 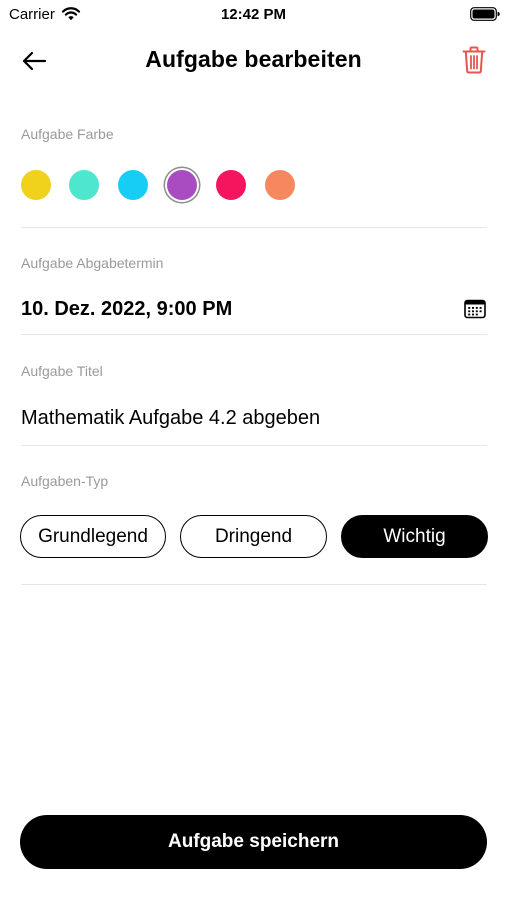 I want to click on color-swatch-orange, so click(x=280, y=185).